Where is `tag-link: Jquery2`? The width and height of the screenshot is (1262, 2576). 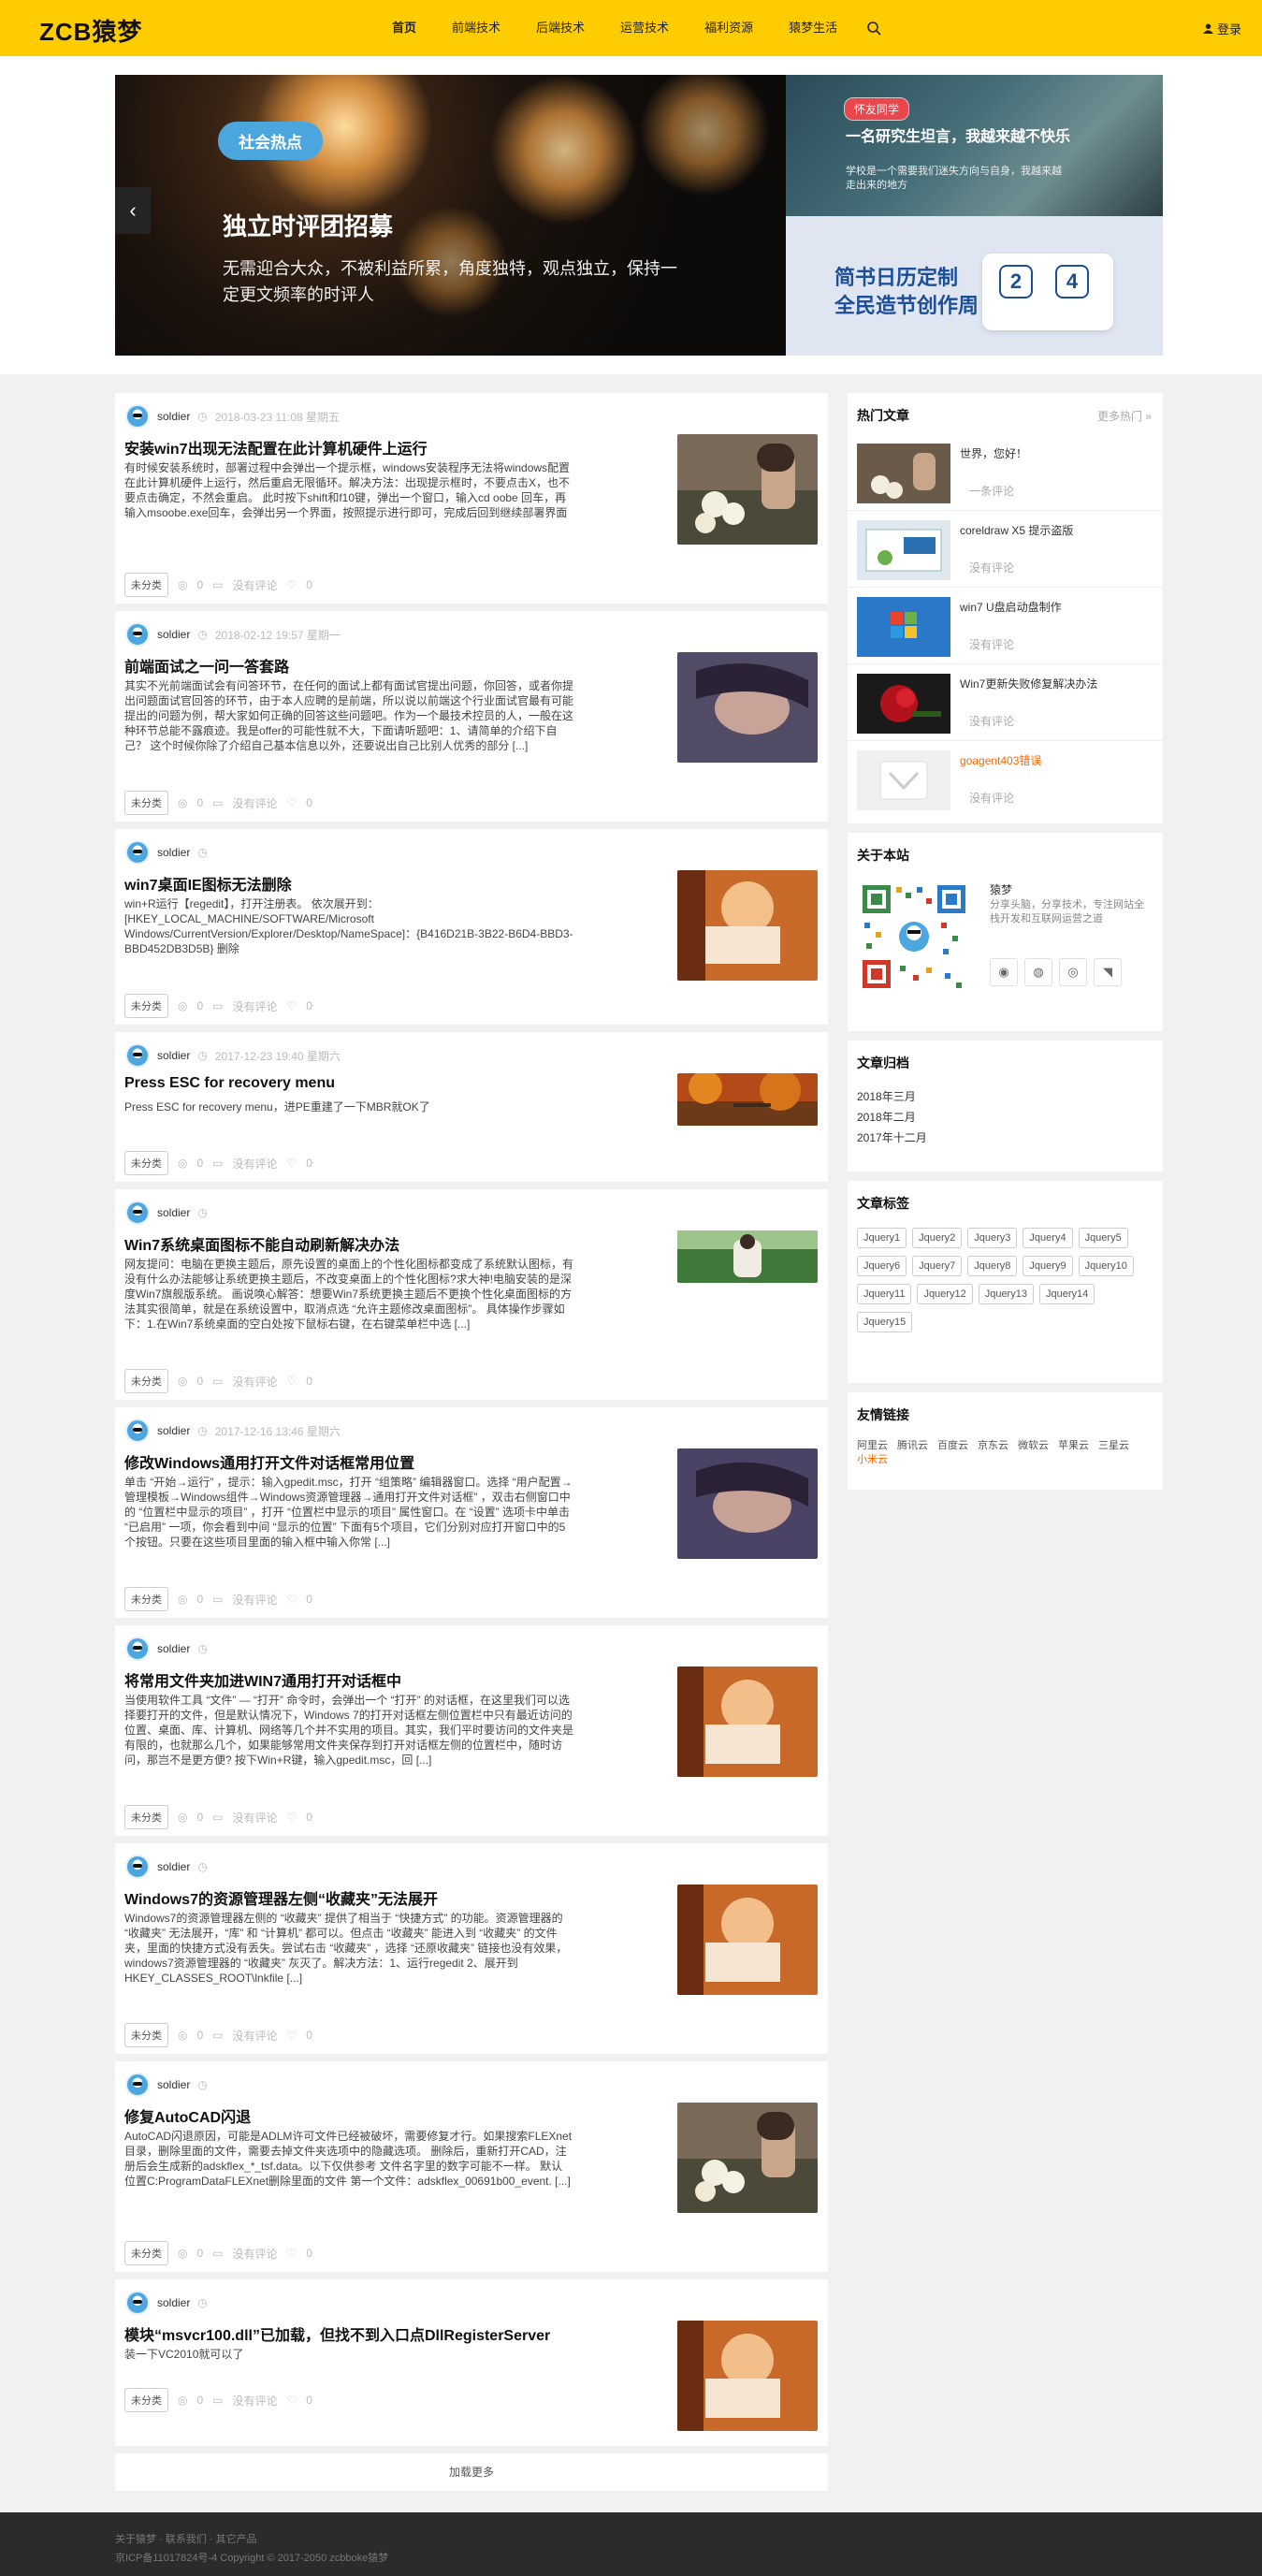
tag-link: Jquery2 is located at coordinates (937, 1238).